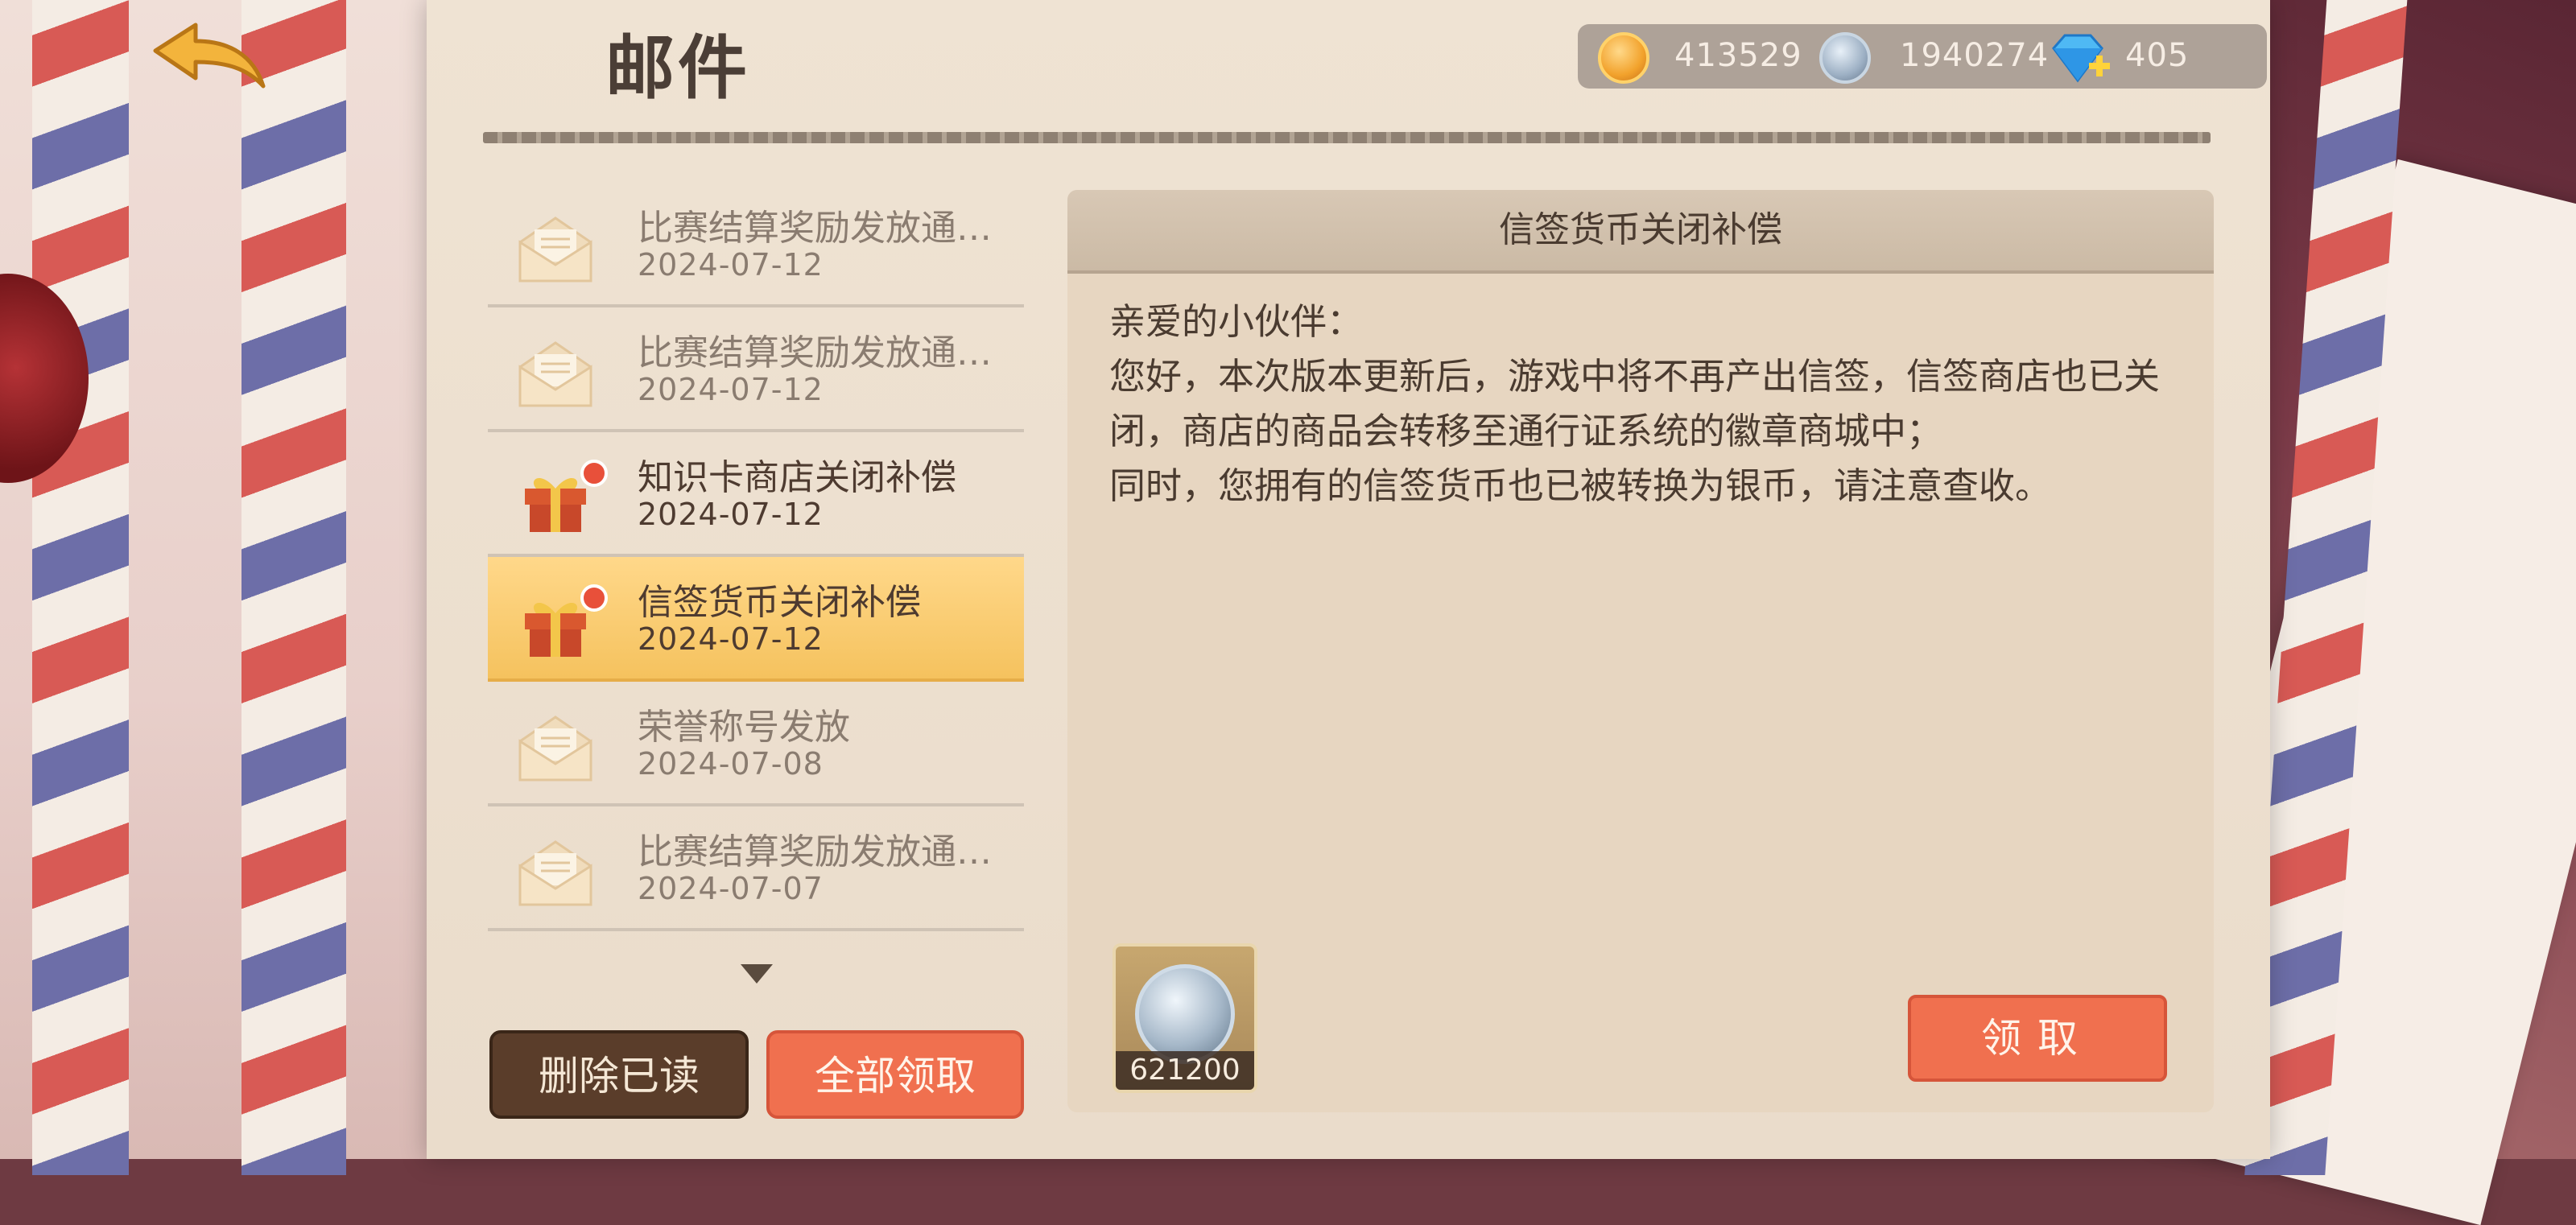  What do you see at coordinates (1738, 55) in the screenshot?
I see `gold-amount: 413529` at bounding box center [1738, 55].